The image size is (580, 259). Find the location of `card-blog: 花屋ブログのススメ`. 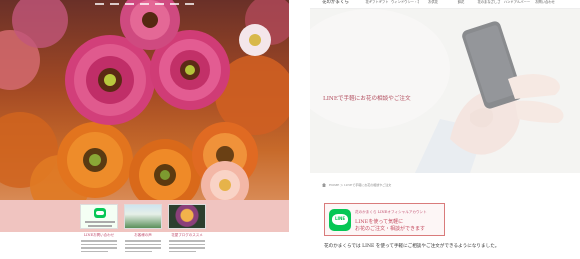

card-blog: 花屋ブログのススメ is located at coordinates (187, 228).